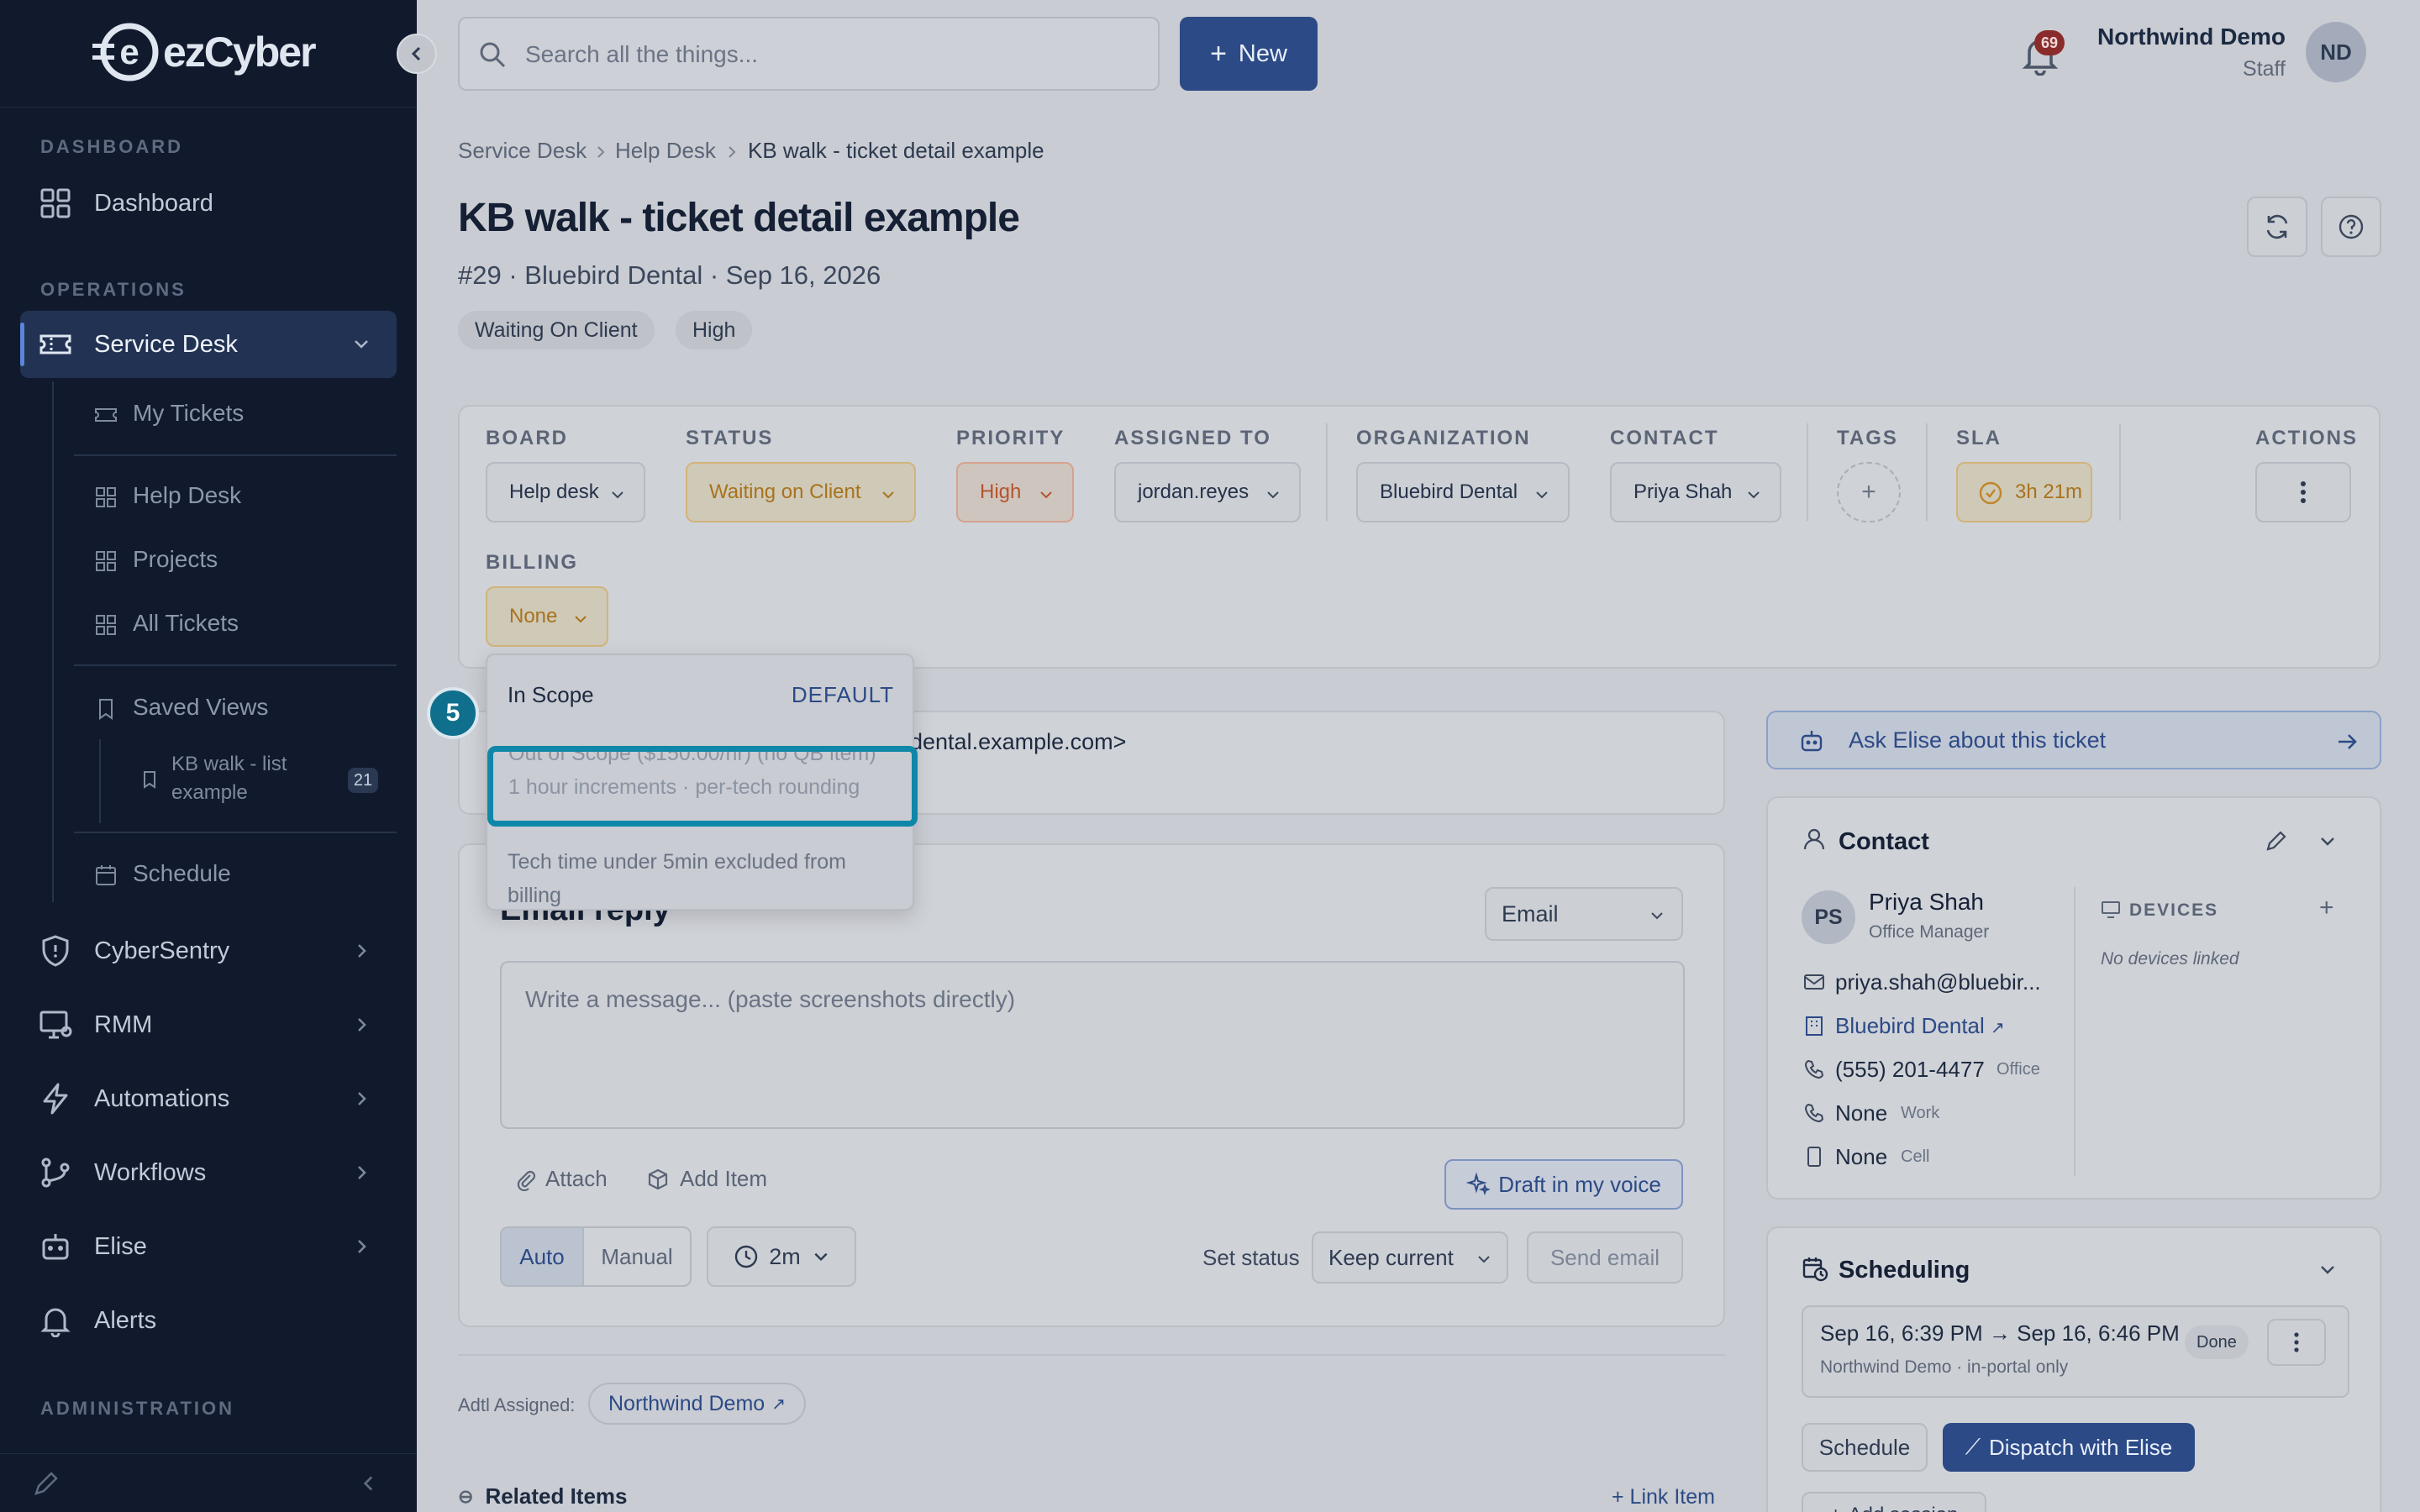 The image size is (2420, 1512). Describe the element at coordinates (2277, 227) in the screenshot. I see `refresh-button` at that location.